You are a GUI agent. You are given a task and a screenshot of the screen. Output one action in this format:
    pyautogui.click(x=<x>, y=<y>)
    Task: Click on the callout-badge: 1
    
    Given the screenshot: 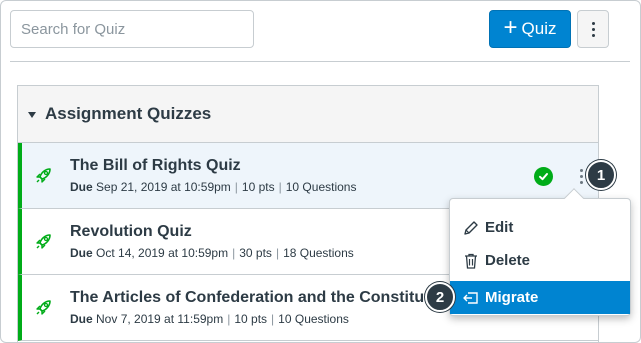 What is the action you would take?
    pyautogui.click(x=601, y=175)
    